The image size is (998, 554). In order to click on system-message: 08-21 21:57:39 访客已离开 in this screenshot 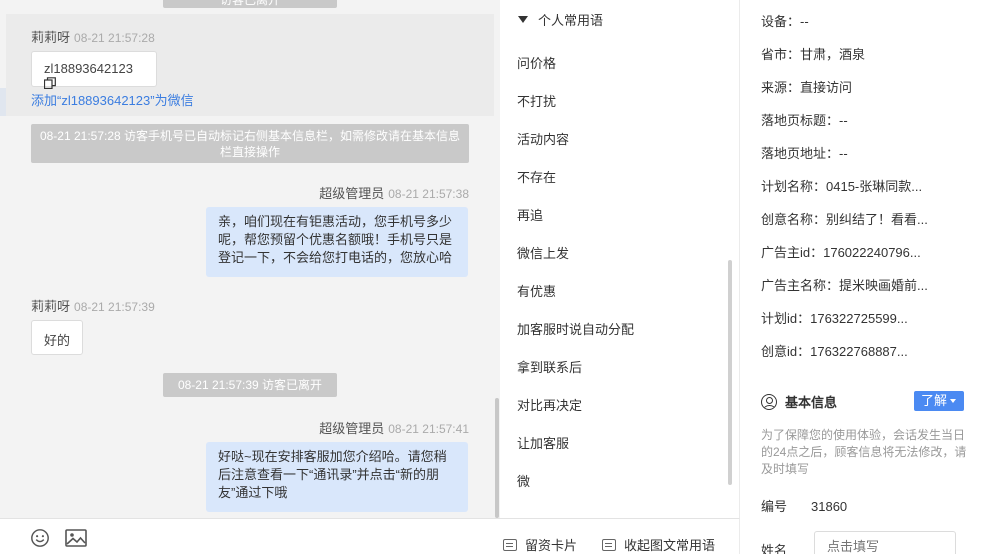, I will do `click(250, 385)`.